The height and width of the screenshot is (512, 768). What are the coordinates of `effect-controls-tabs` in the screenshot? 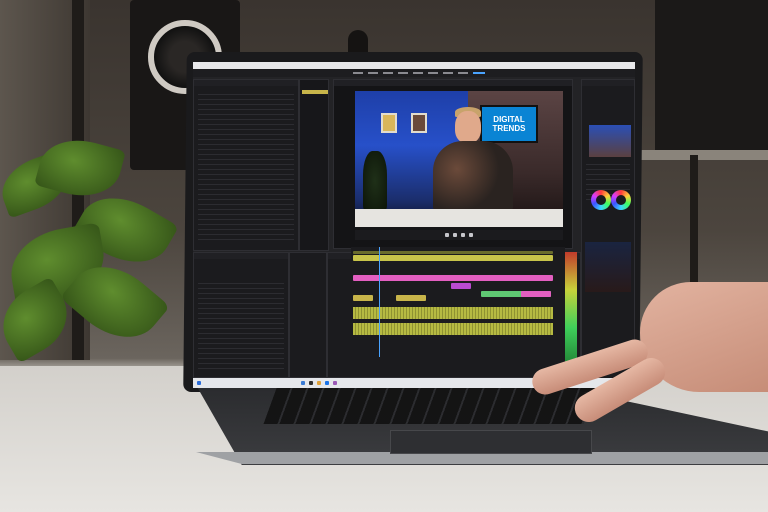 It's located at (246, 83).